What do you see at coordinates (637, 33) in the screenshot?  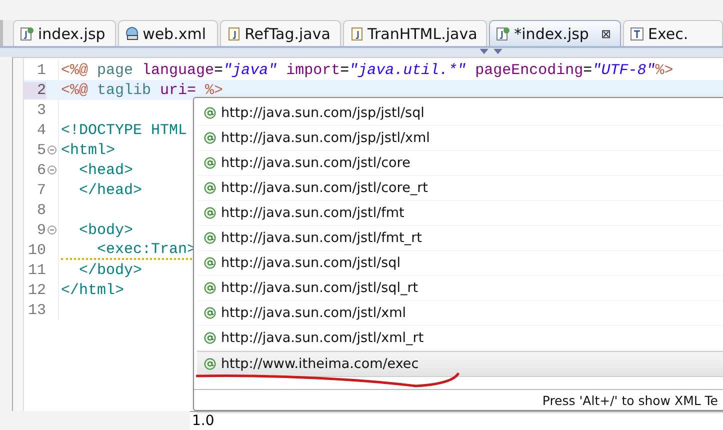 I see `tag-file-icon` at bounding box center [637, 33].